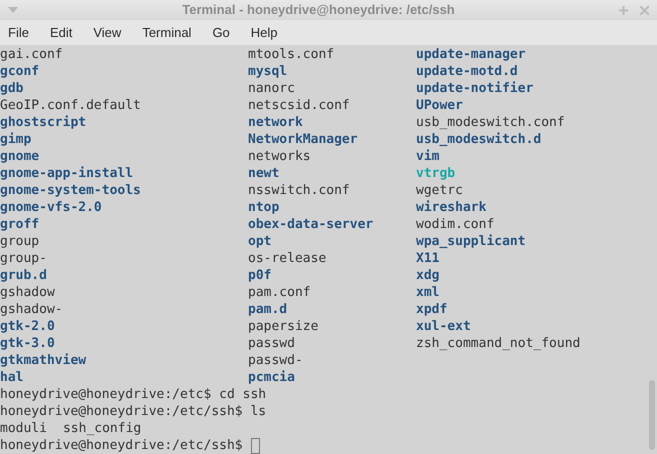  Describe the element at coordinates (299, 190) in the screenshot. I see `file-name: nsswitch.conf` at that location.